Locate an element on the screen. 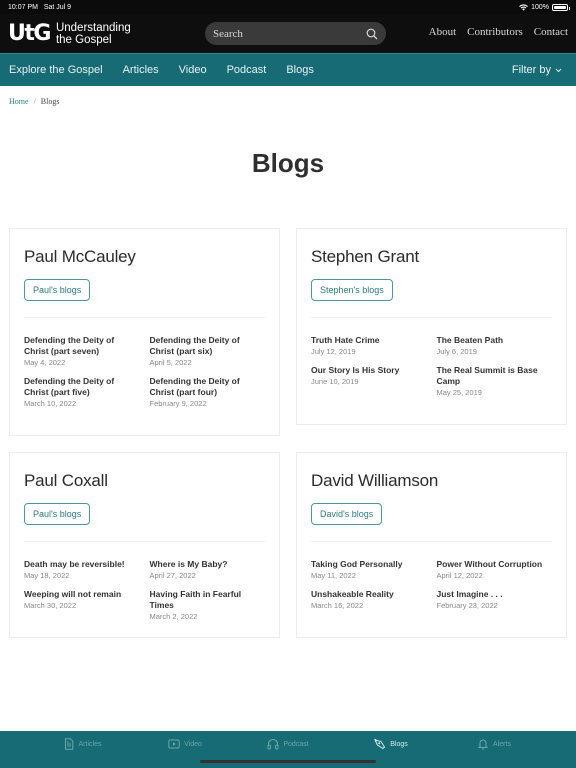 This screenshot has width=576, height=768. tab-video: Video is located at coordinates (185, 753).